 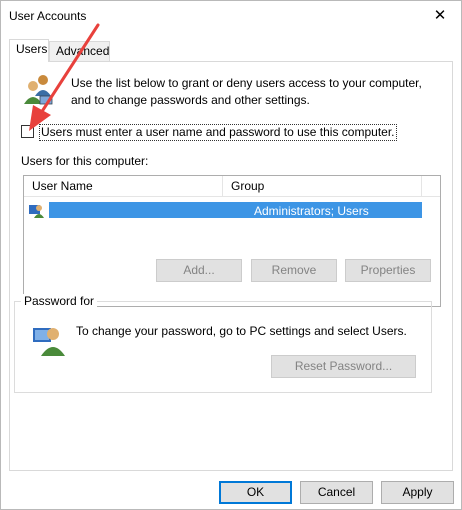 What do you see at coordinates (49, 342) in the screenshot?
I see `user-password-icon` at bounding box center [49, 342].